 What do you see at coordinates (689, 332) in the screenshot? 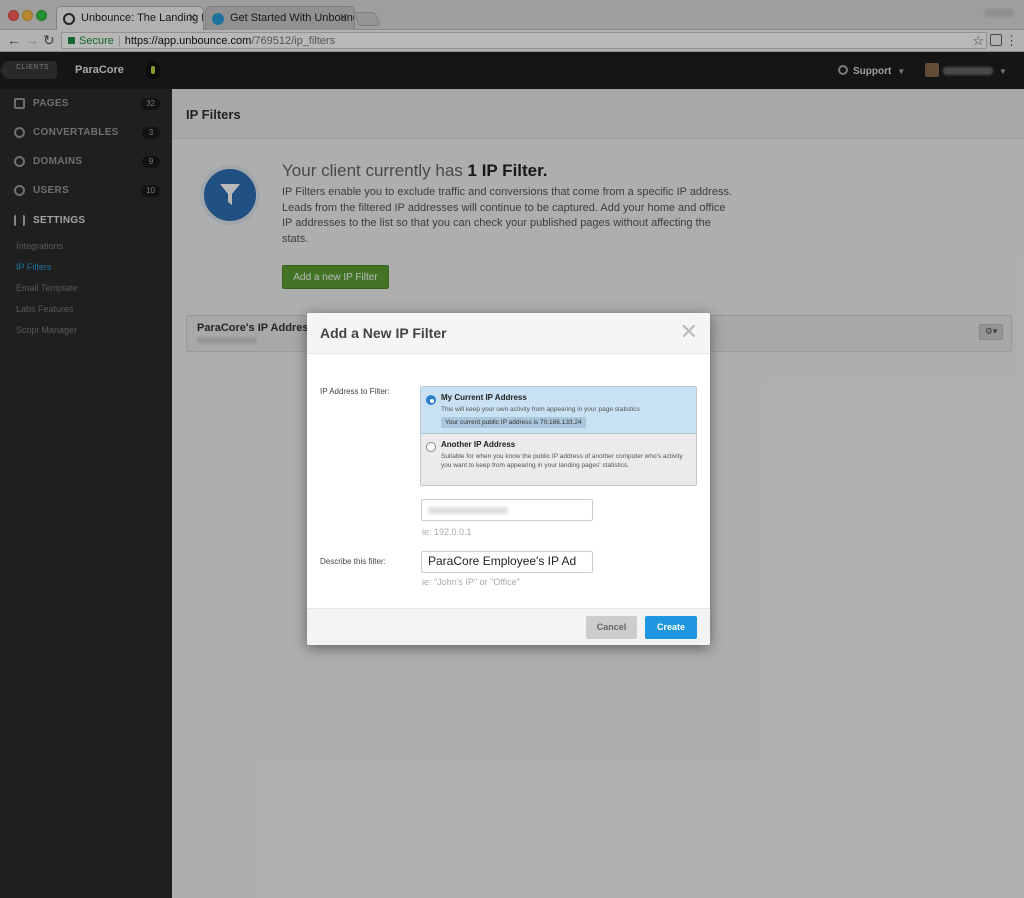
I see `close-icon: ✕` at bounding box center [689, 332].